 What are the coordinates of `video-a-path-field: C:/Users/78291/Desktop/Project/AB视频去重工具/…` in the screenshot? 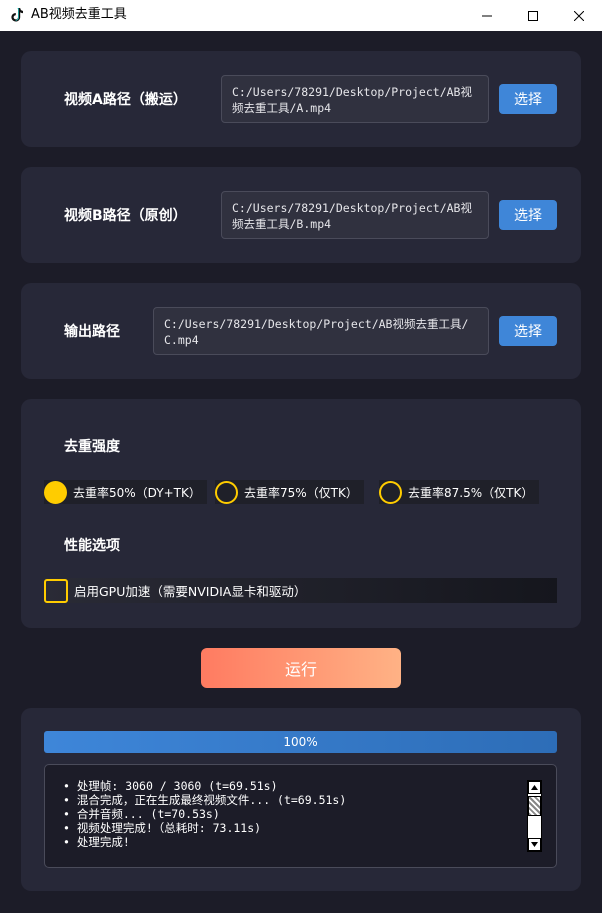 It's located at (355, 99).